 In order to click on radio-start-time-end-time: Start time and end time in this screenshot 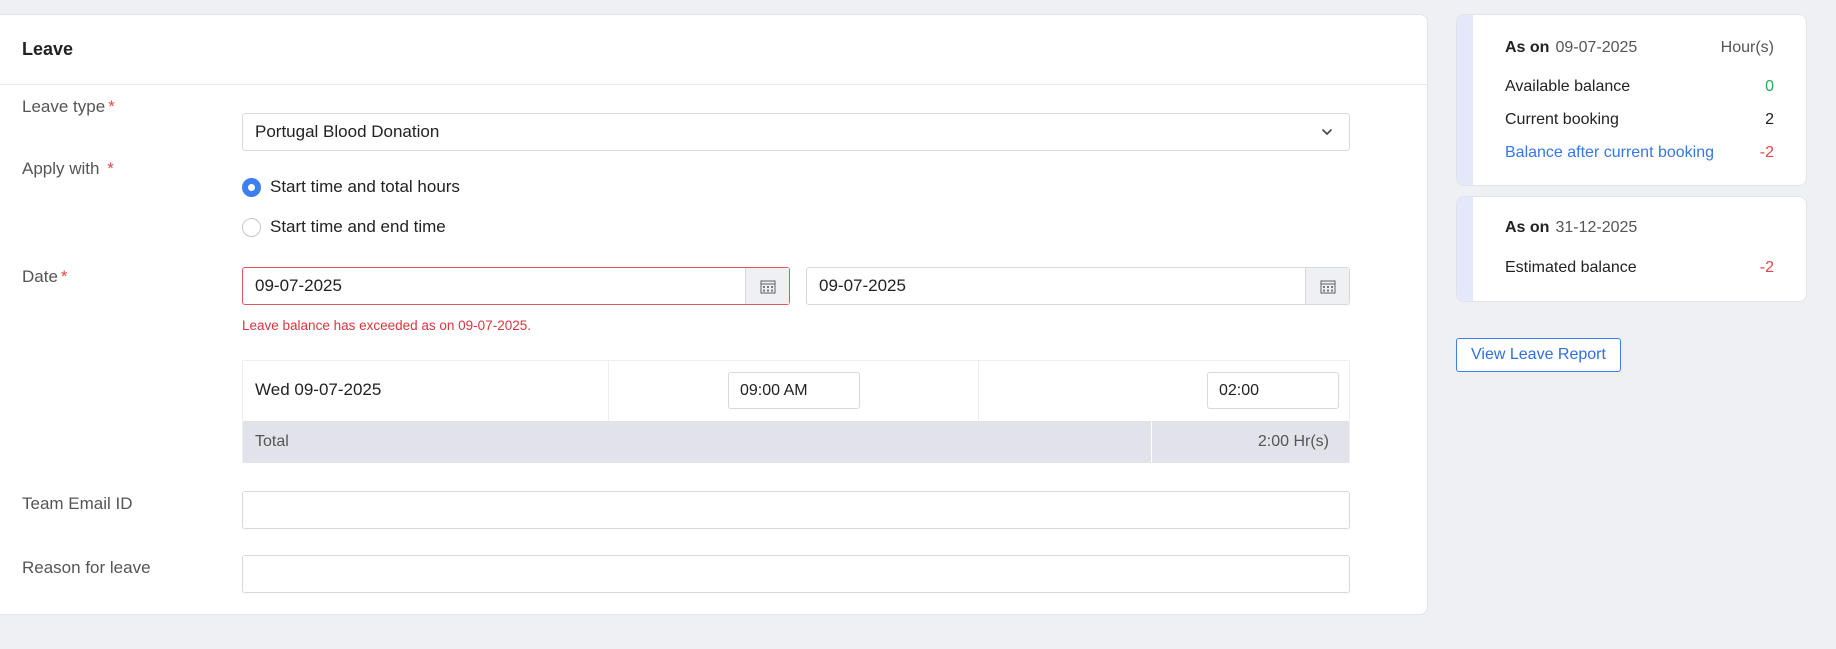, I will do `click(344, 227)`.